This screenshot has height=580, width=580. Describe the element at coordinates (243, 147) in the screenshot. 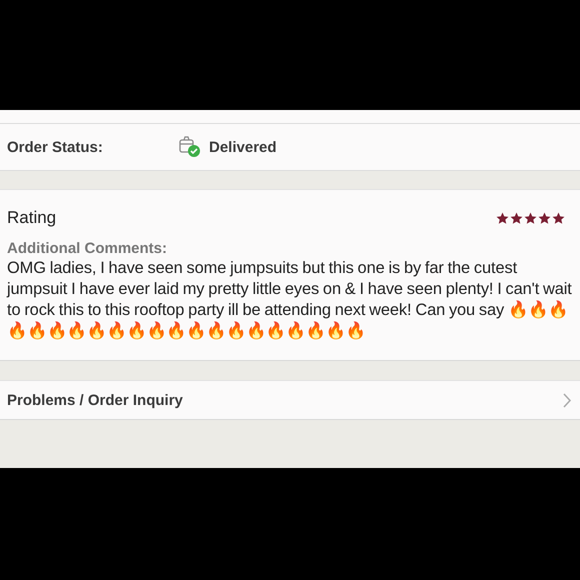

I see `order-status-value: Delivered` at that location.